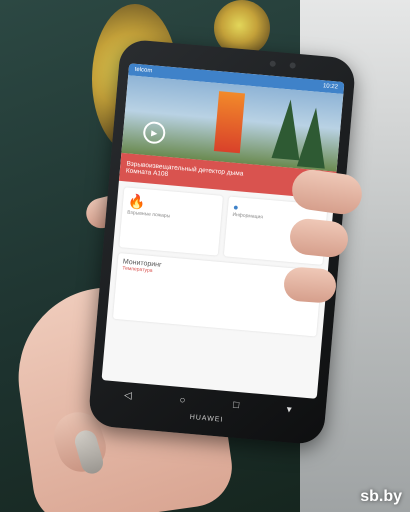  Describe the element at coordinates (171, 221) in the screenshot. I see `fire-card: 🔥 Взрывные пожары` at that location.